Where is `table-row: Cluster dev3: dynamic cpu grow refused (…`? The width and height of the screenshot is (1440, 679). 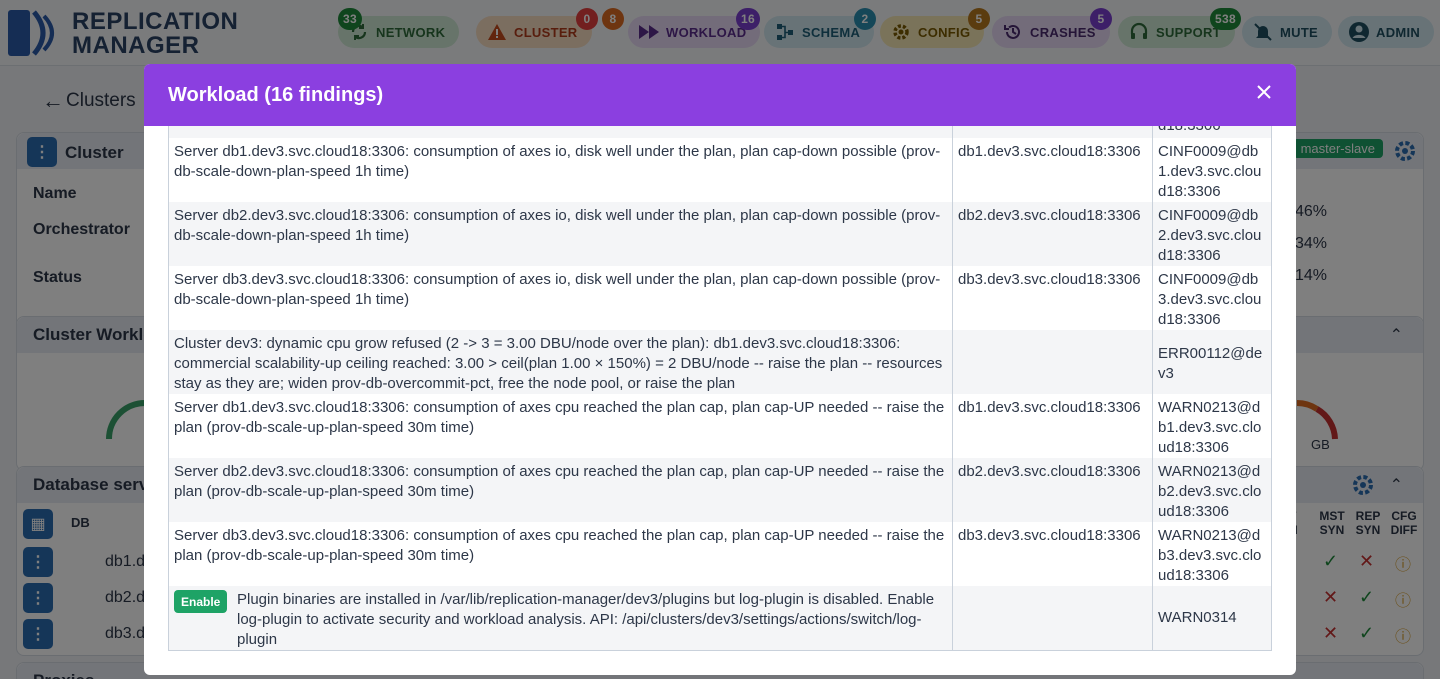 table-row: Cluster dev3: dynamic cpu grow refused (… is located at coordinates (720, 362).